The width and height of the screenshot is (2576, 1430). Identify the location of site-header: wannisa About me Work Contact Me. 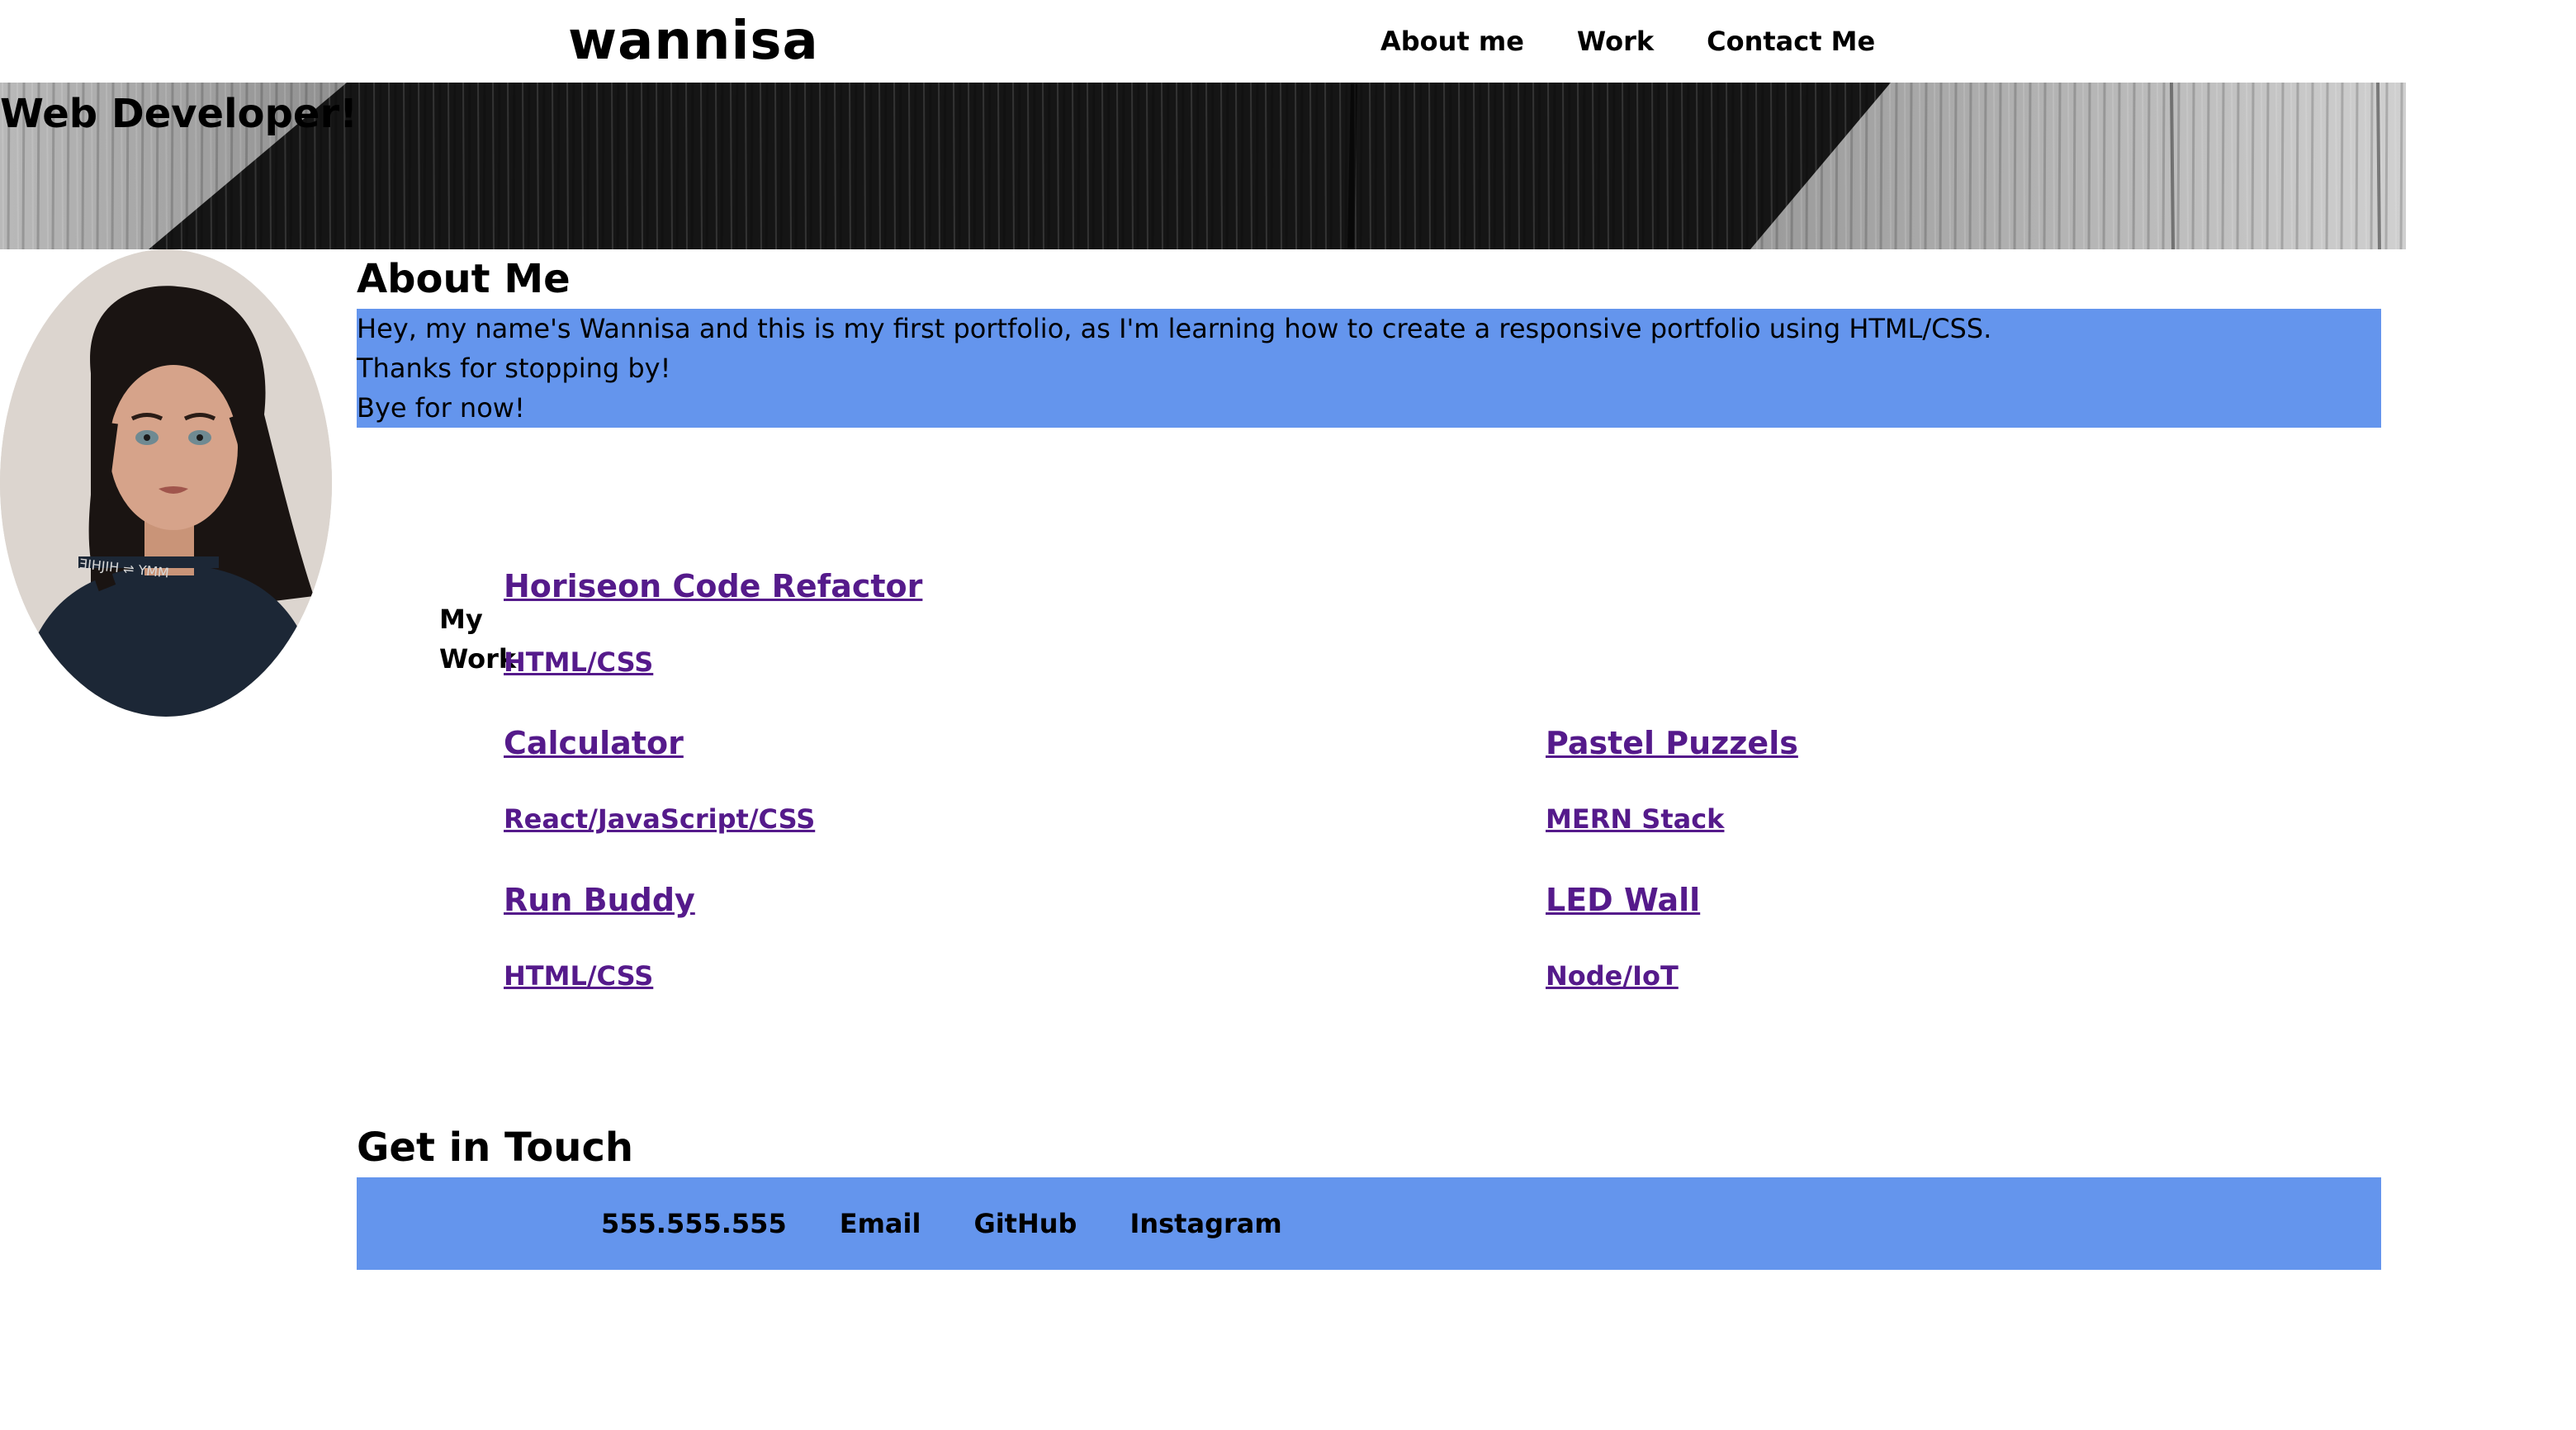
(1204, 41).